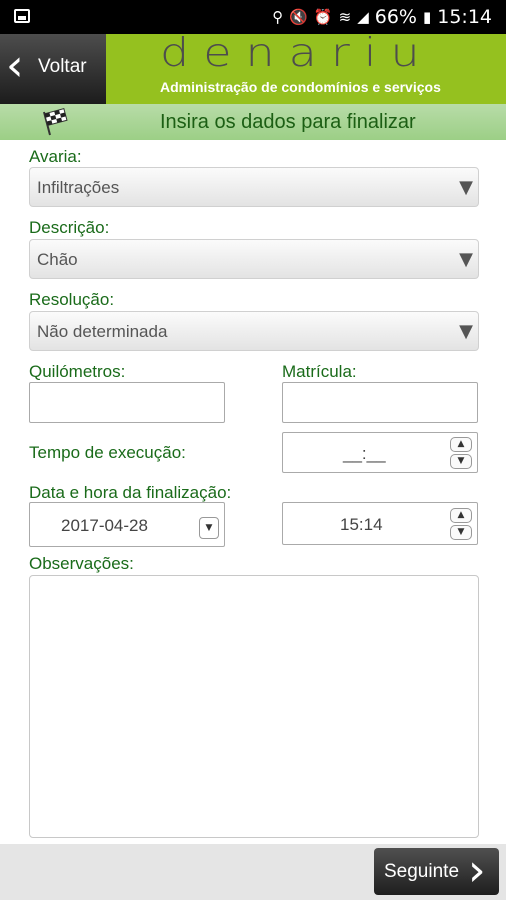 Image resolution: width=506 pixels, height=900 pixels. What do you see at coordinates (62, 66) in the screenshot?
I see `back-button-label: Voltar` at bounding box center [62, 66].